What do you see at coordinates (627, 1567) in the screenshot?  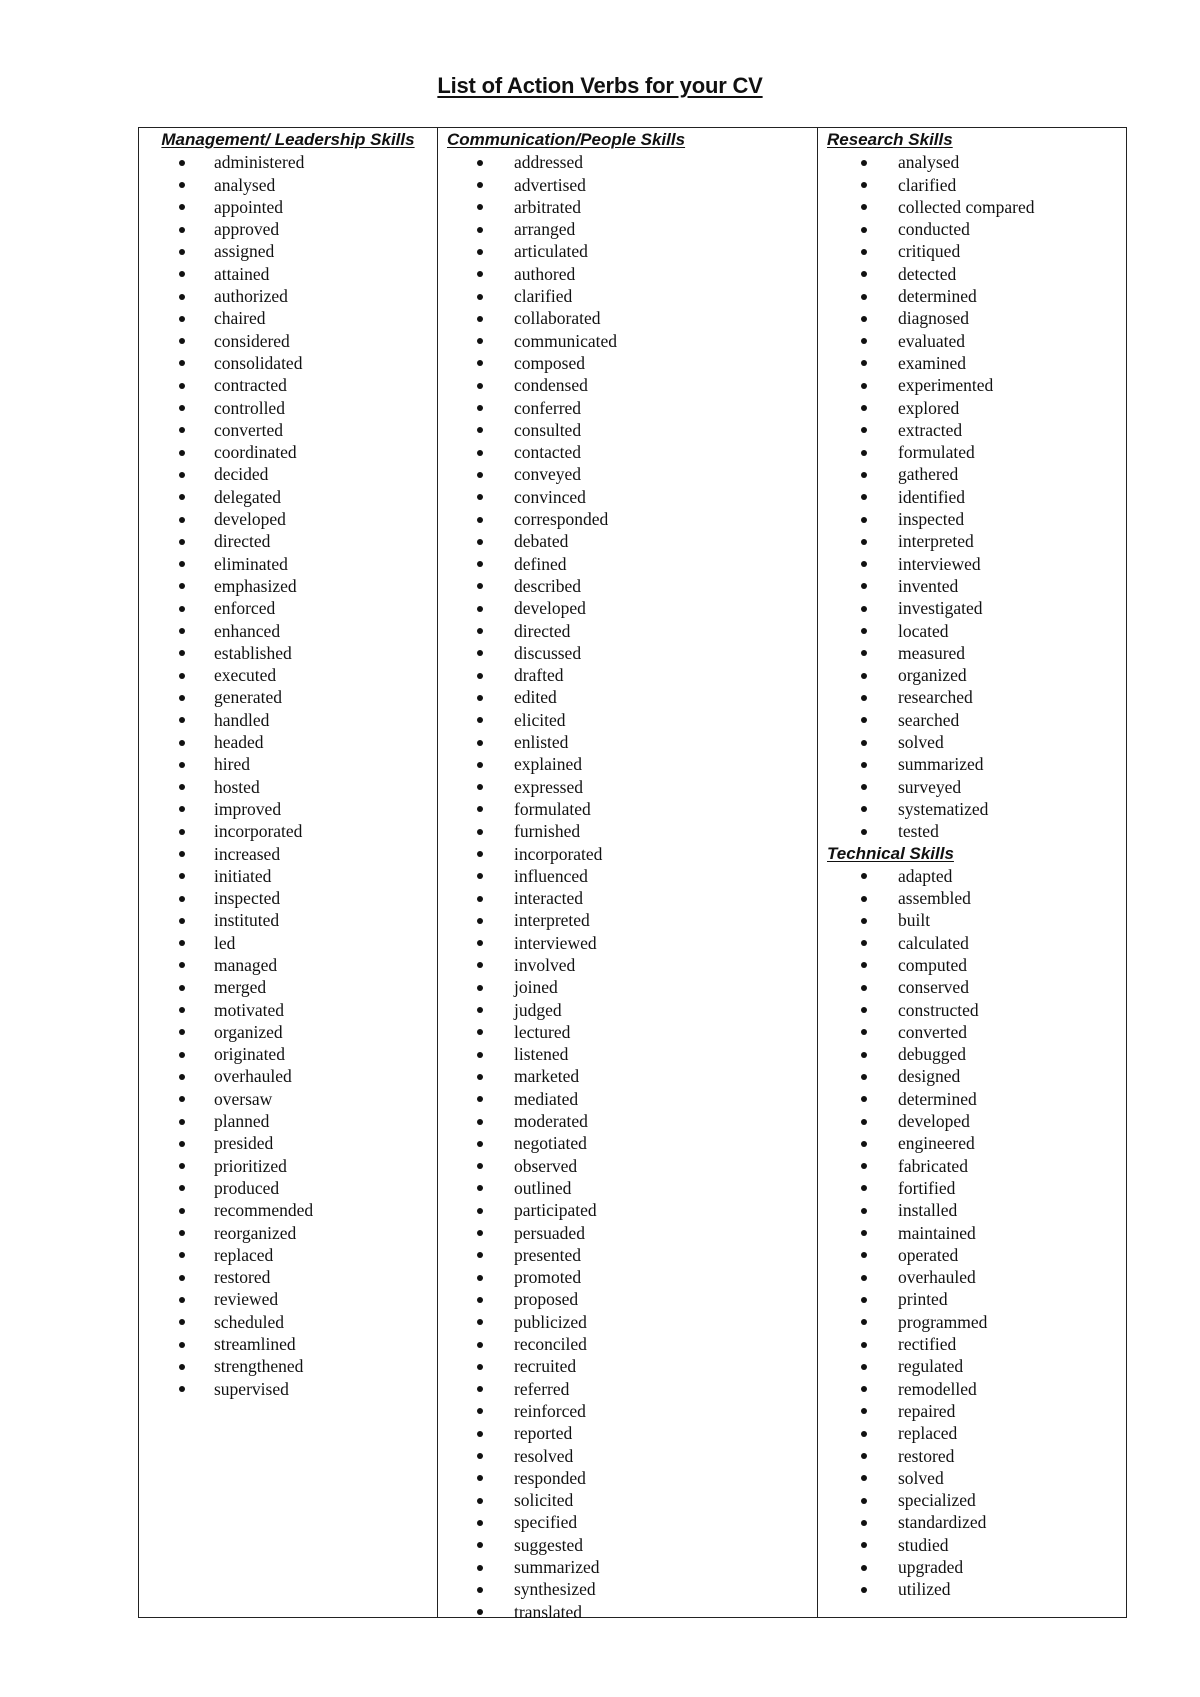 I see `list-item: summarized` at bounding box center [627, 1567].